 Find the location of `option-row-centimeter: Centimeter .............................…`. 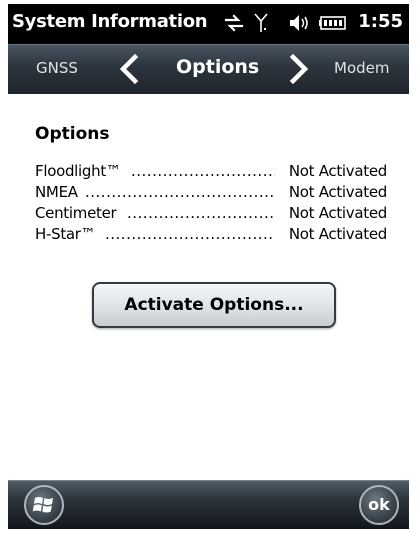

option-row-centimeter: Centimeter .............................… is located at coordinates (211, 214).